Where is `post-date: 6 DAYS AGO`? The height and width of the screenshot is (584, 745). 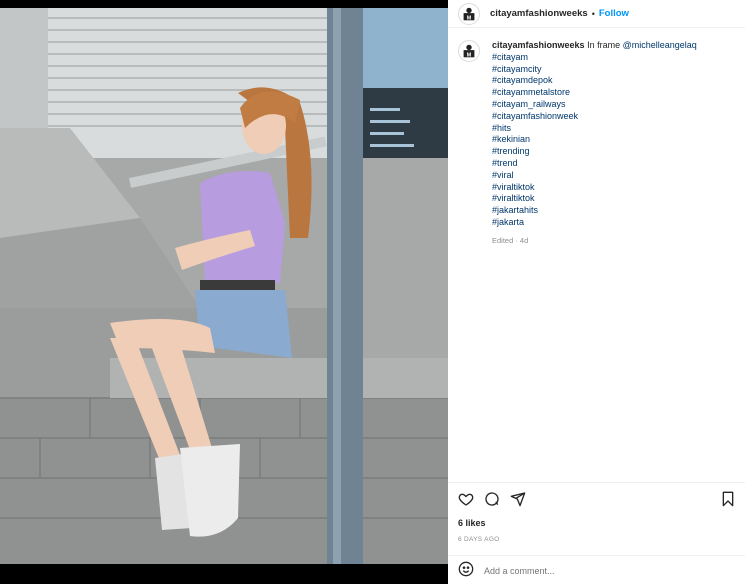
post-date: 6 DAYS AGO is located at coordinates (479, 539).